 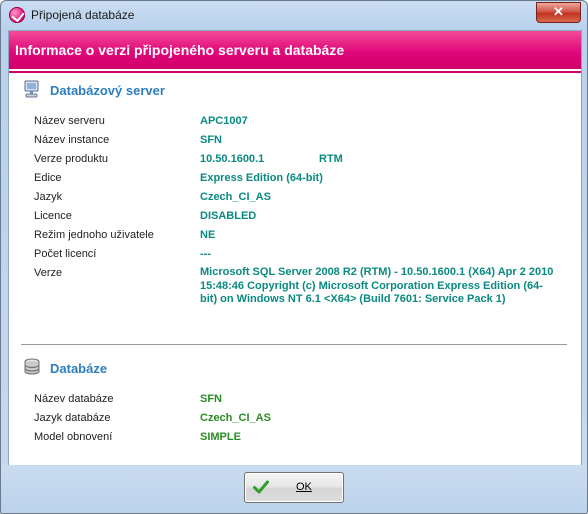 I want to click on version-label: Verze, so click(x=48, y=273).